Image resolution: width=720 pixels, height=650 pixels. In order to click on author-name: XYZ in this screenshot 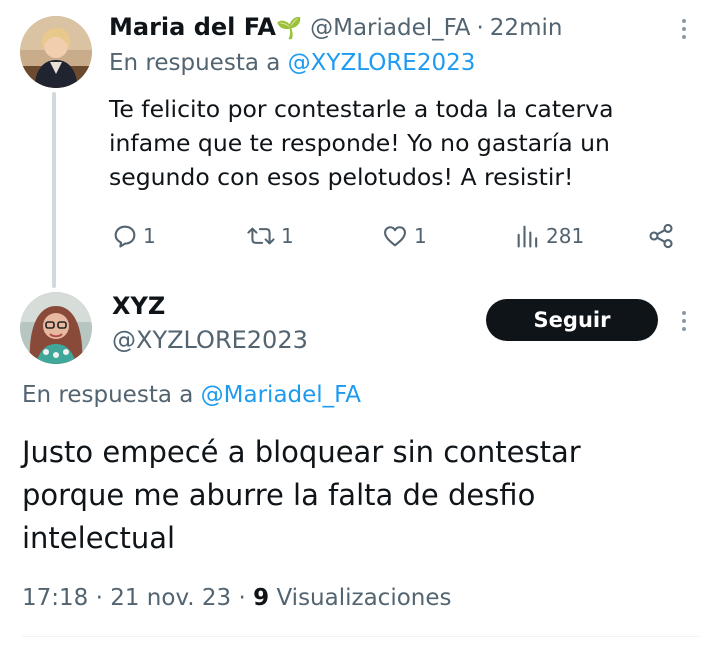, I will do `click(138, 306)`.